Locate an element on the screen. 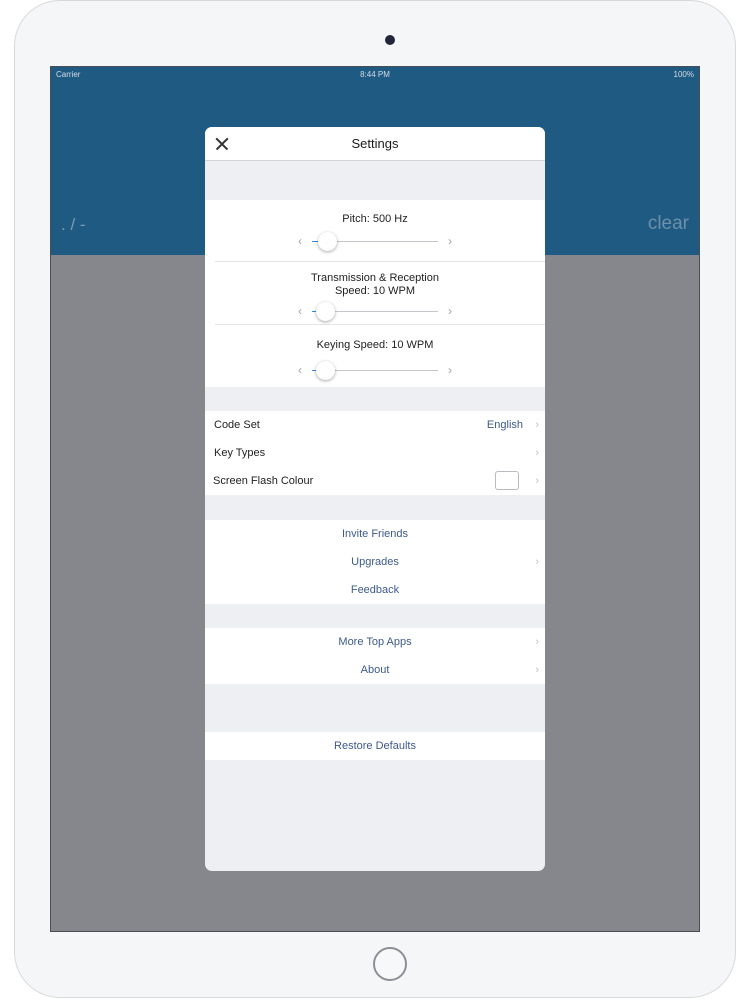 Image resolution: width=750 pixels, height=1000 pixels. more-top-apps-label: More Top Apps is located at coordinates (375, 642).